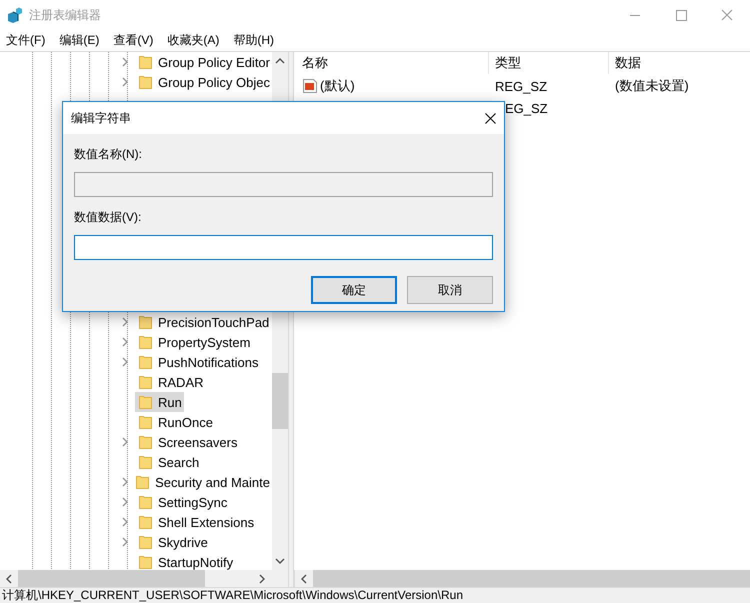 This screenshot has height=603, width=750. I want to click on tree-item: Shell Extensions, so click(195, 522).